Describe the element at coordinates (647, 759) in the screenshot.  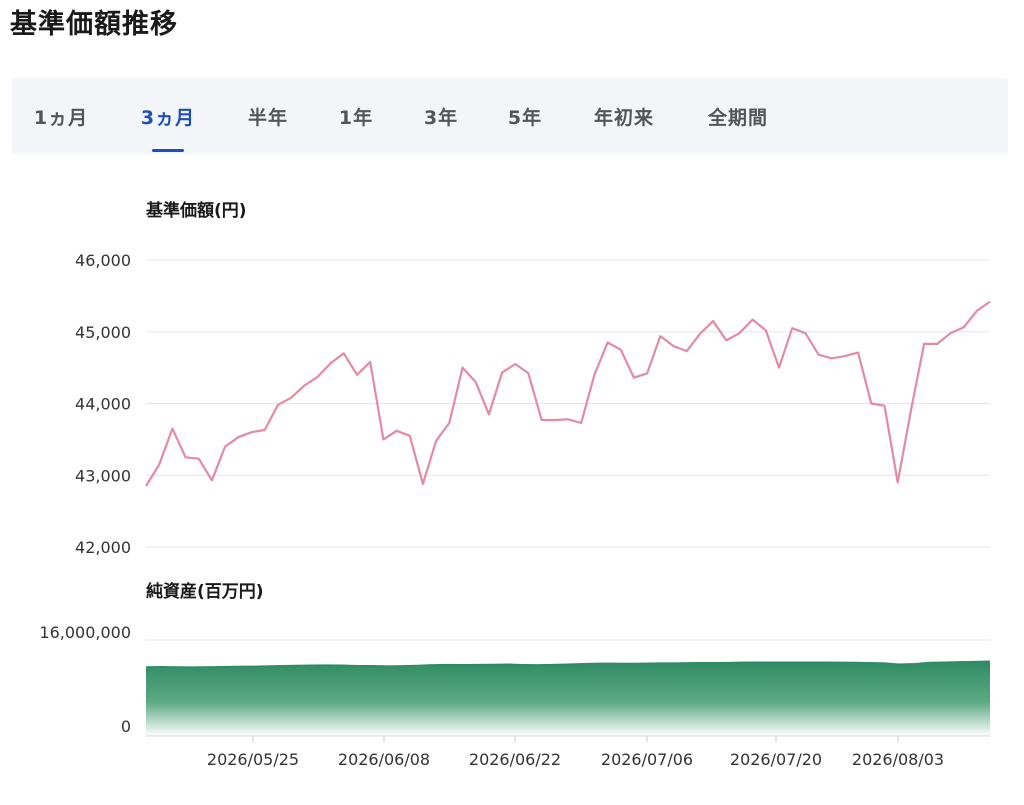
I see `x-tick-label: 2026/07/06` at that location.